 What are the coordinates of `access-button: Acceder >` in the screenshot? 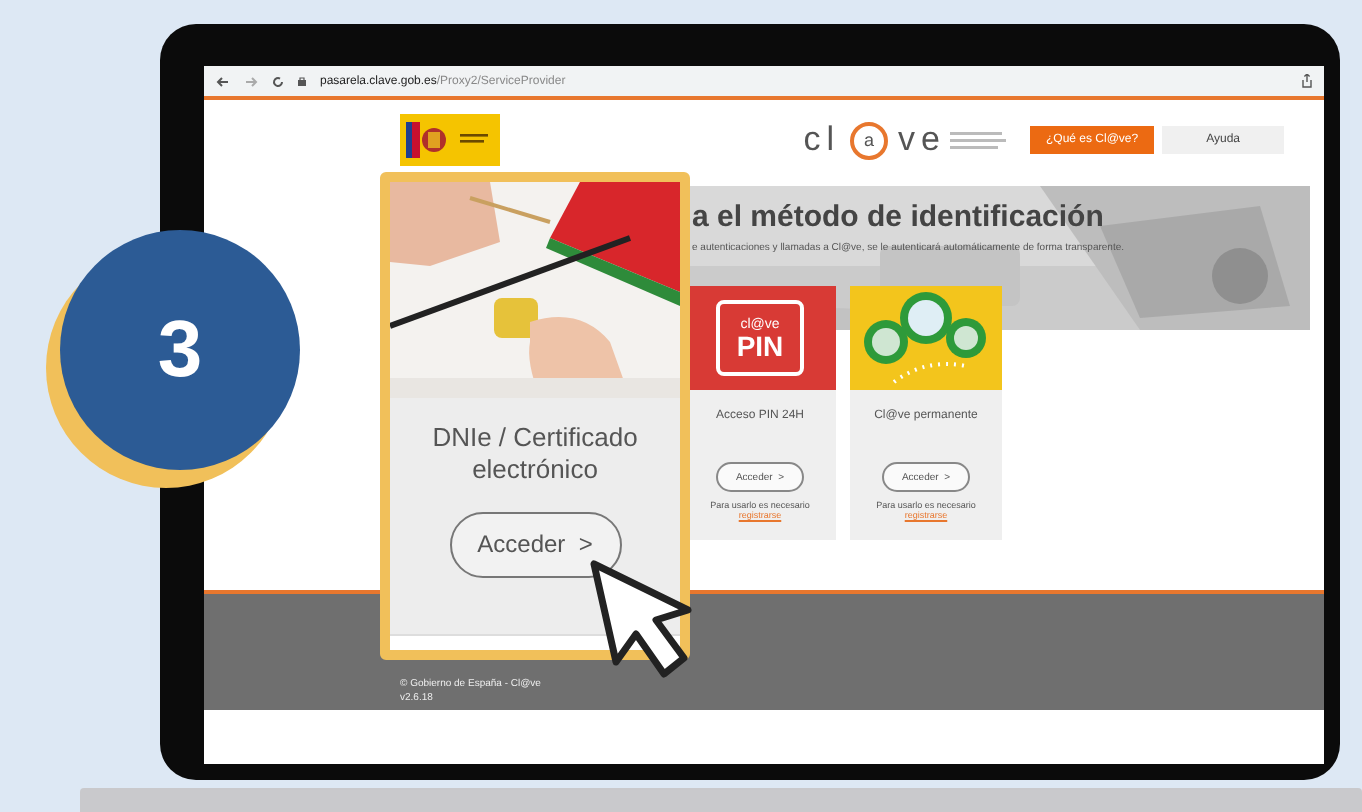 It's located at (535, 544).